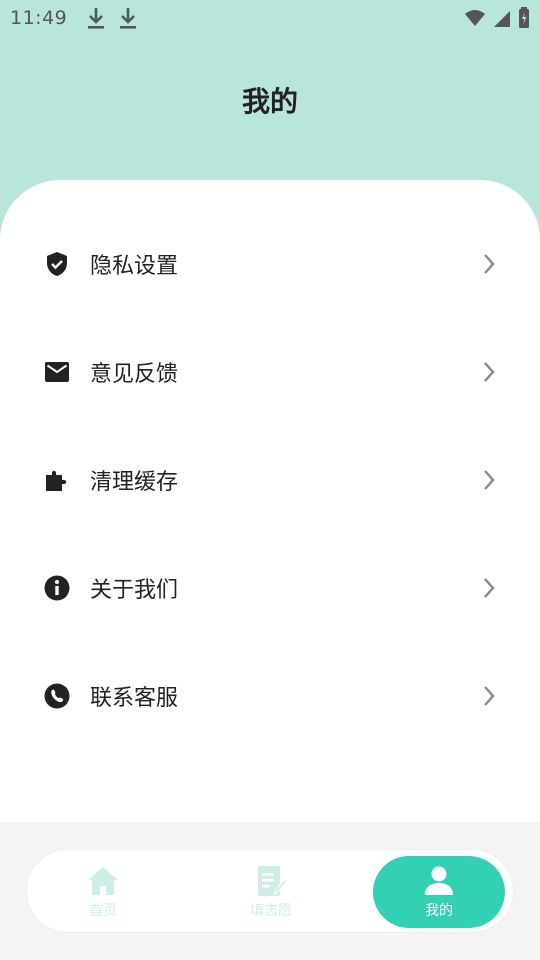 This screenshot has width=540, height=960. I want to click on edit-form-icon, so click(273, 881).